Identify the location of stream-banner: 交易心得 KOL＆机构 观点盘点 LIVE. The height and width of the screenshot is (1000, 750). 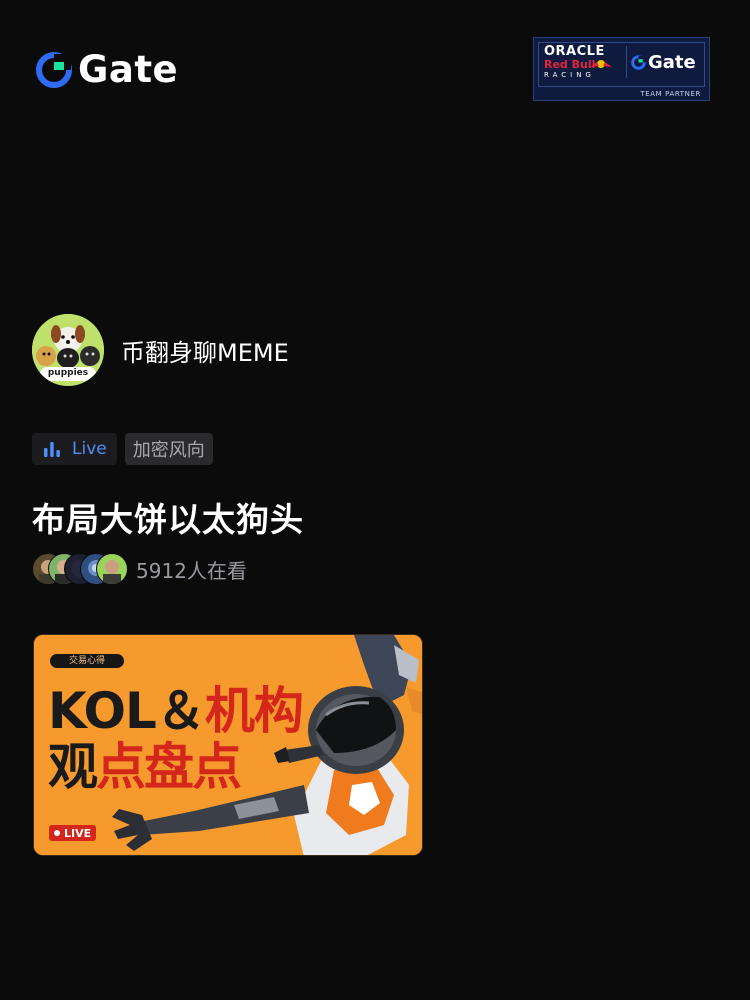
(228, 745).